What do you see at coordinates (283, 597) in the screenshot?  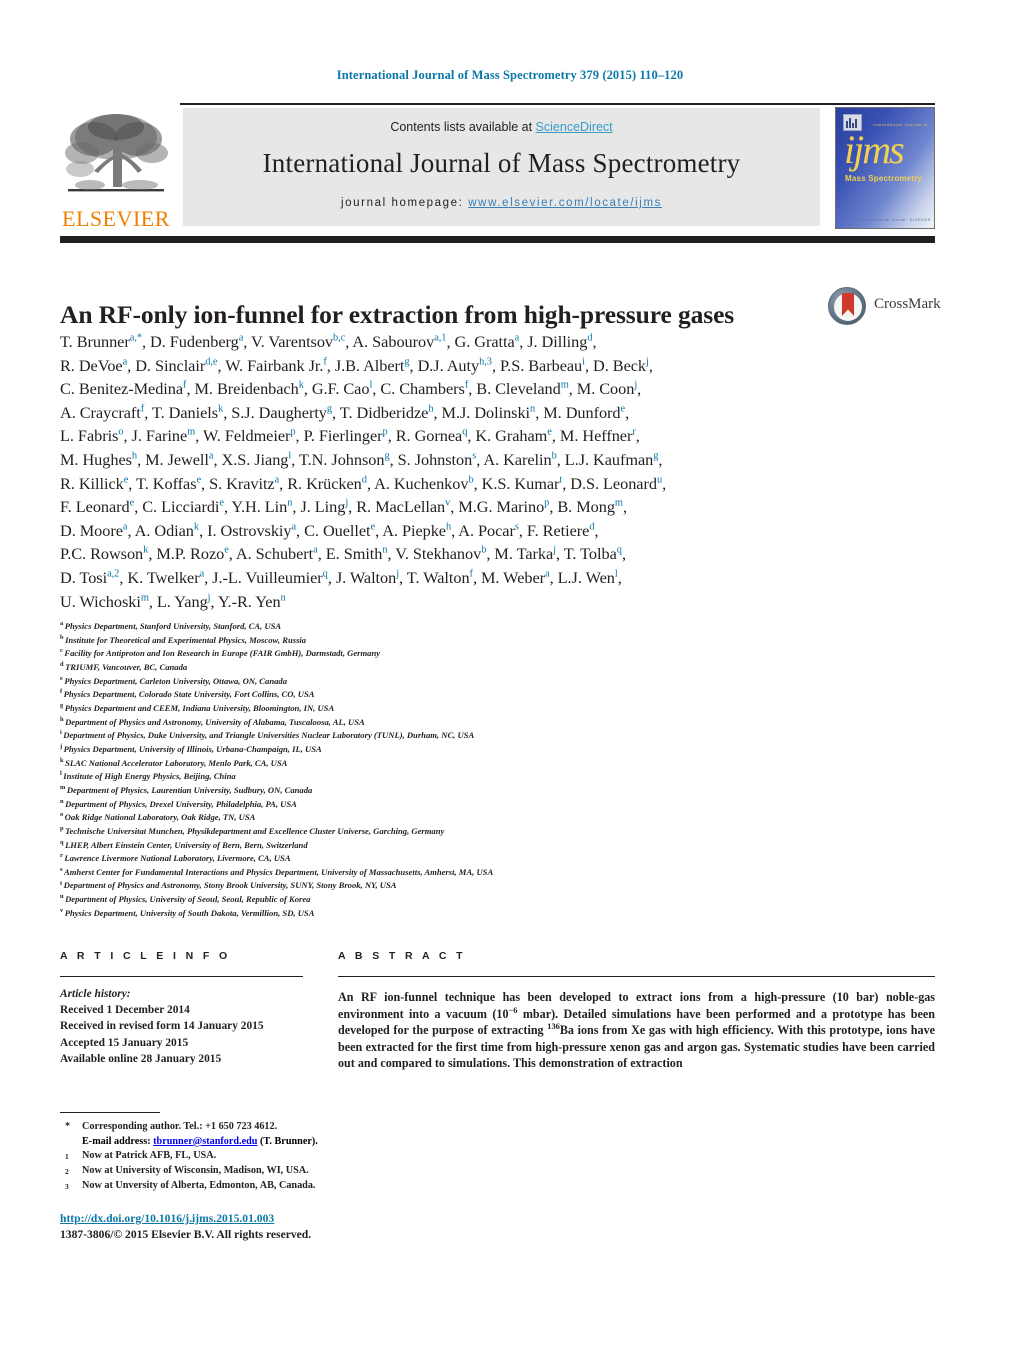 I see `author-affiliation-marker: n` at bounding box center [283, 597].